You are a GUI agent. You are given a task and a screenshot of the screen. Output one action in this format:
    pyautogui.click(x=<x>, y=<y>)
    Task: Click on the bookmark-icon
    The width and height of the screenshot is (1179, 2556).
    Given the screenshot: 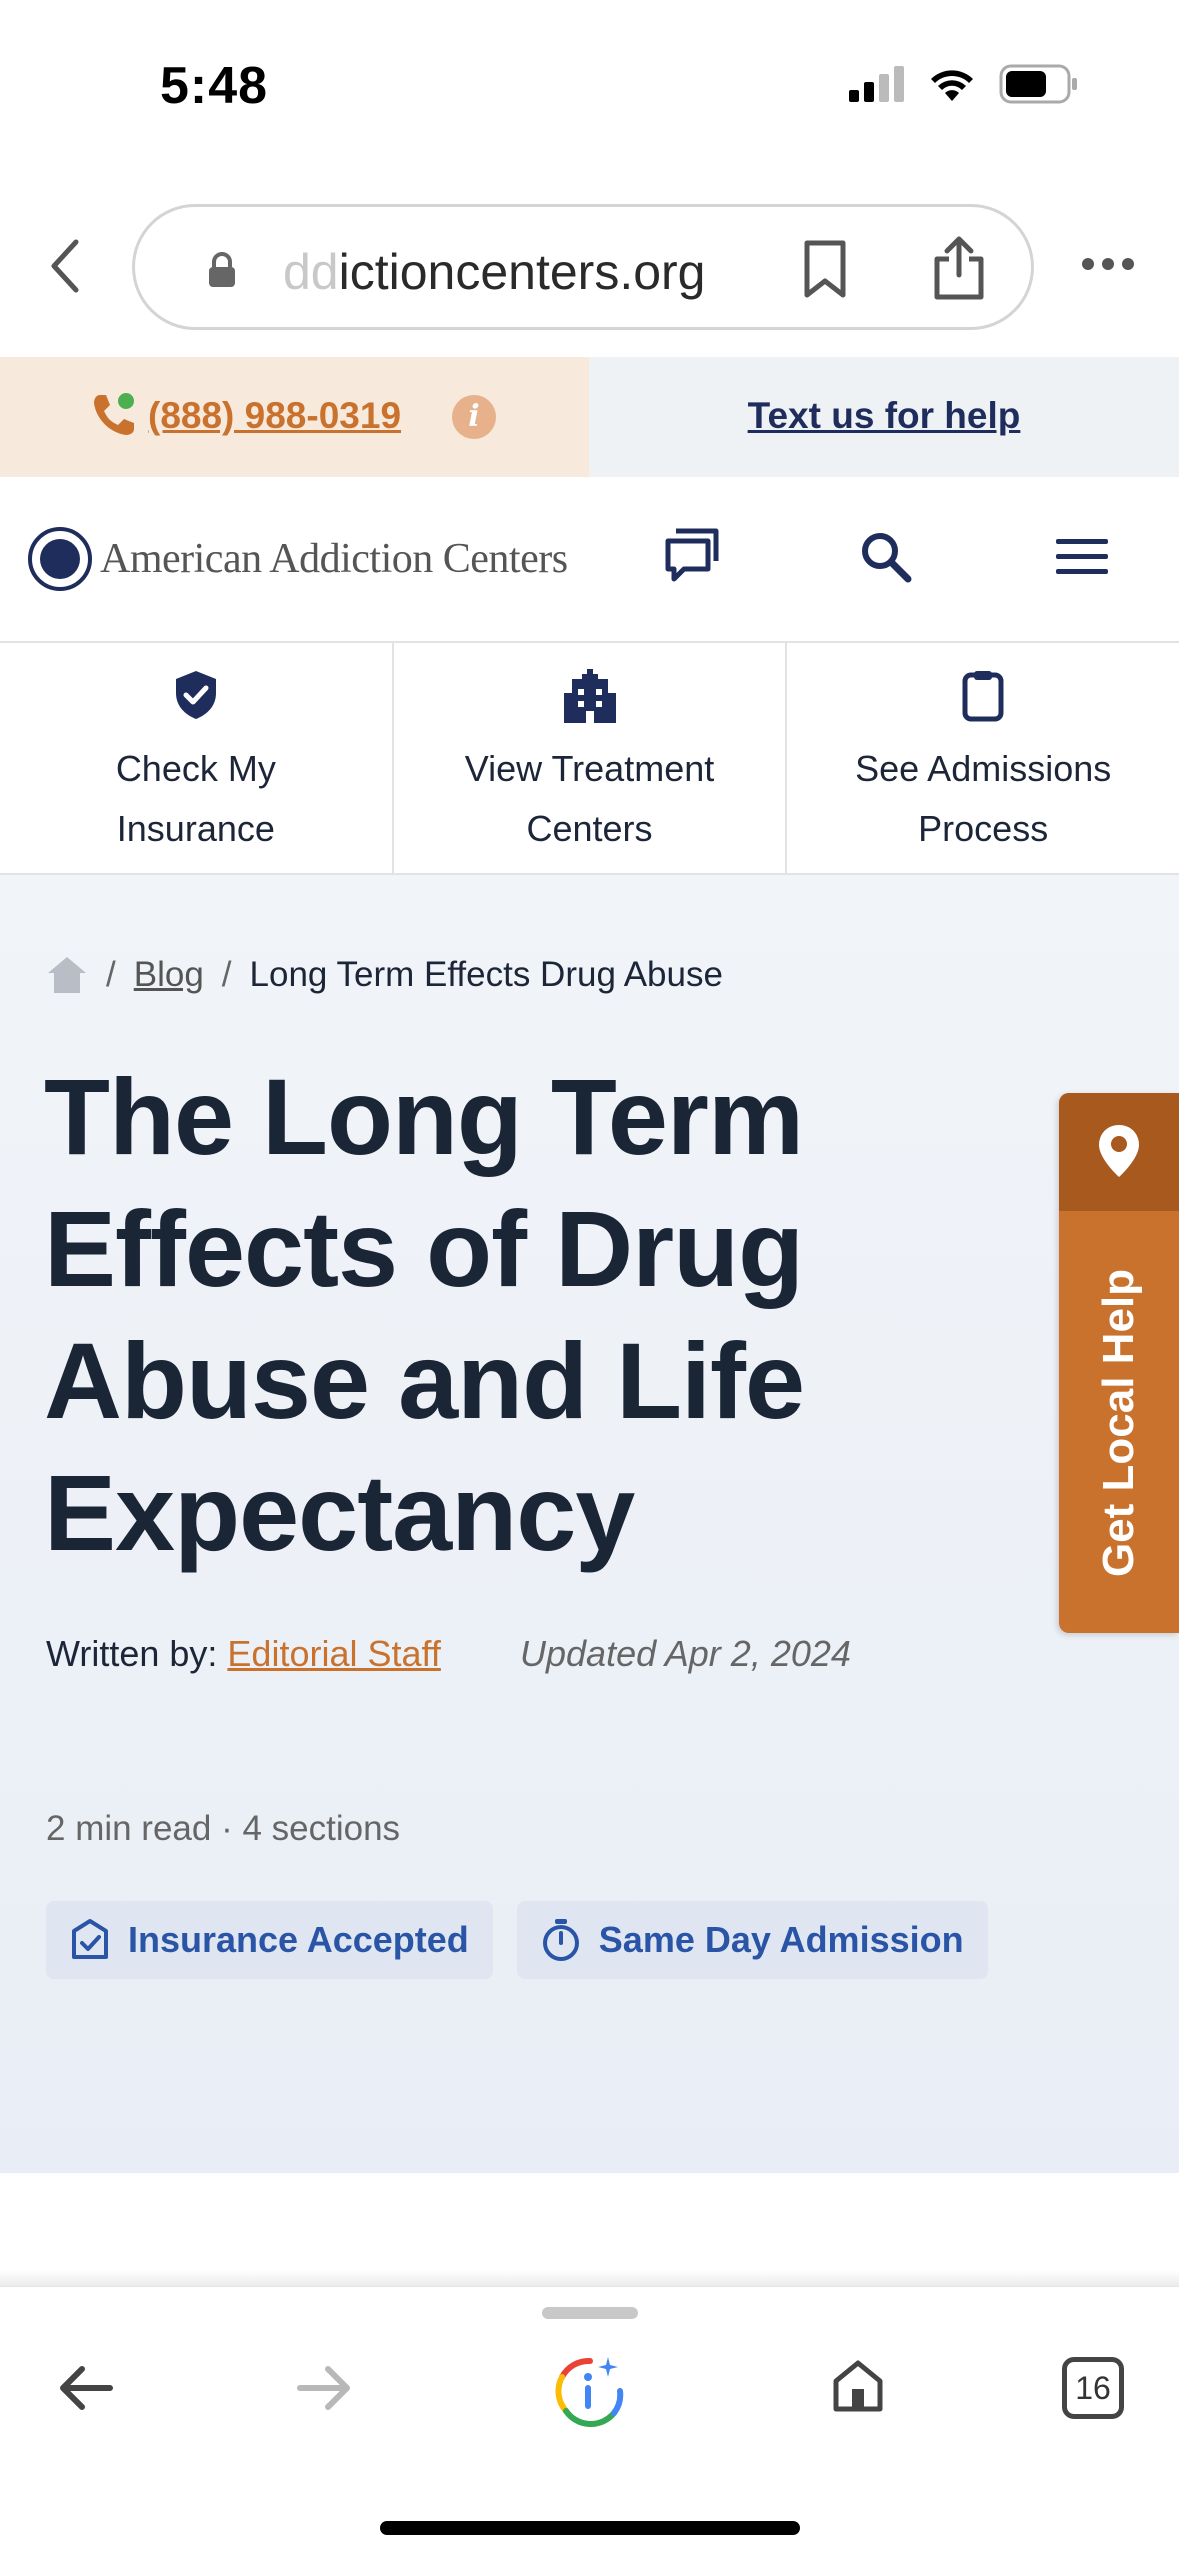 What is the action you would take?
    pyautogui.click(x=825, y=269)
    